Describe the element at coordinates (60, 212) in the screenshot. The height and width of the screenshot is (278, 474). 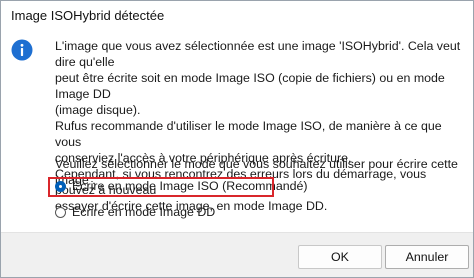
I see `radio-dd` at that location.